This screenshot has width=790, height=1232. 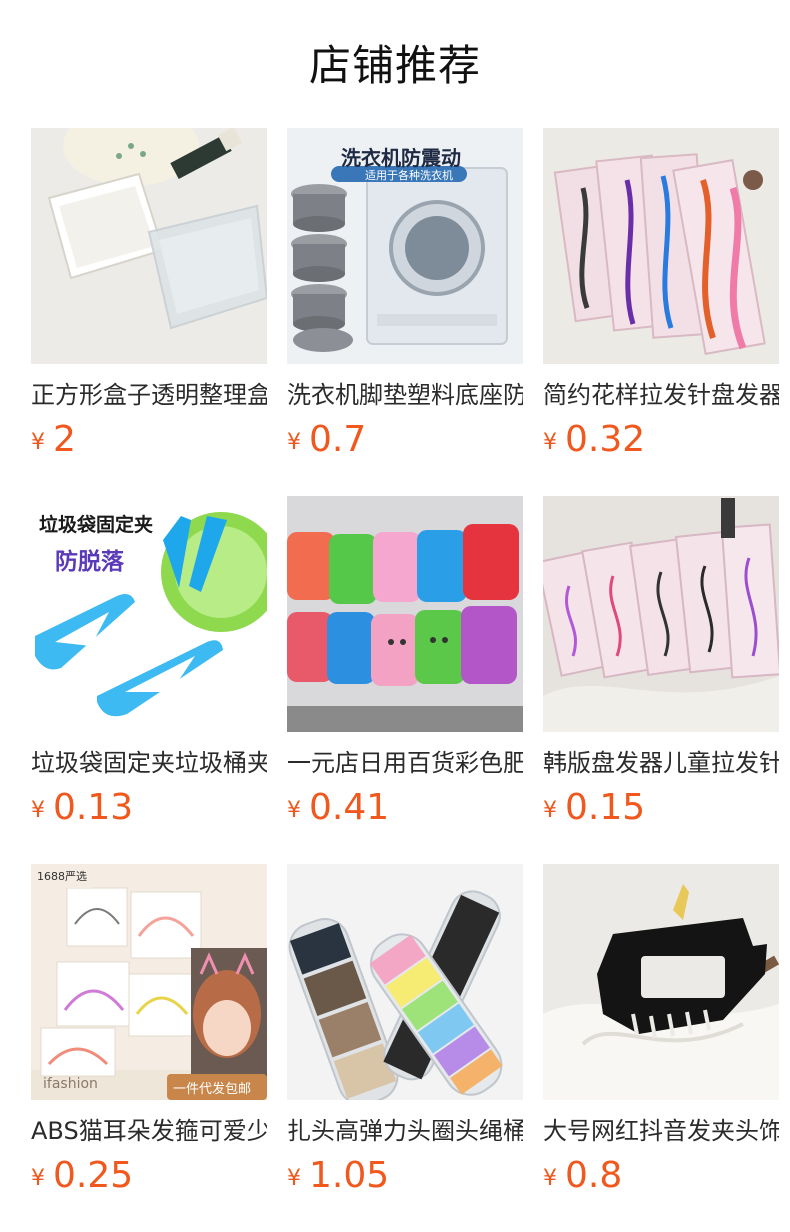 I want to click on price-amount: 1.05, so click(x=349, y=1175).